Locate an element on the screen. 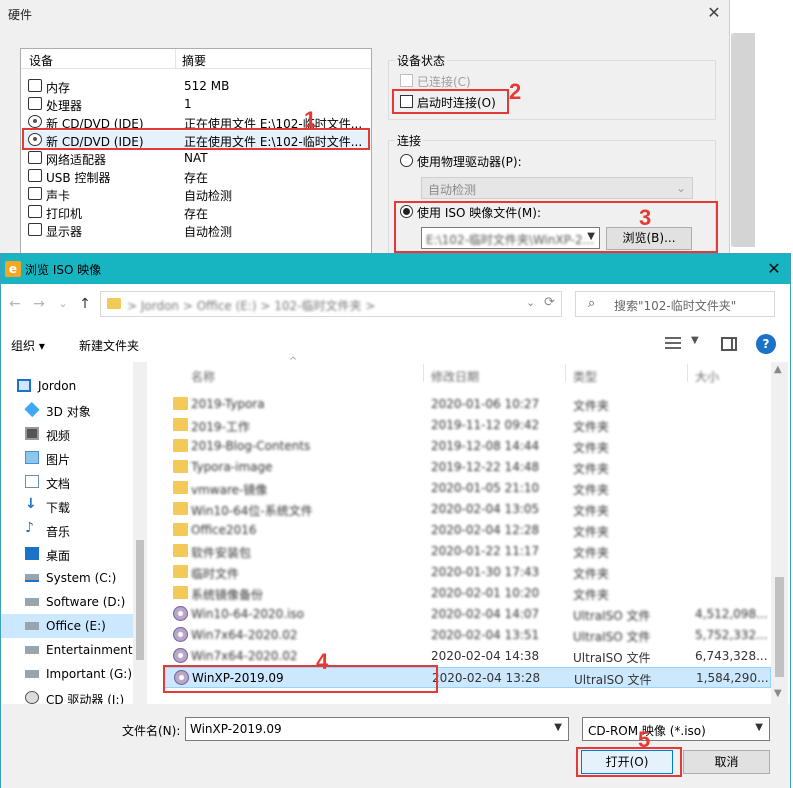 The width and height of the screenshot is (793, 788). nav-item-music: ♪ 音乐 is located at coordinates (67, 530).